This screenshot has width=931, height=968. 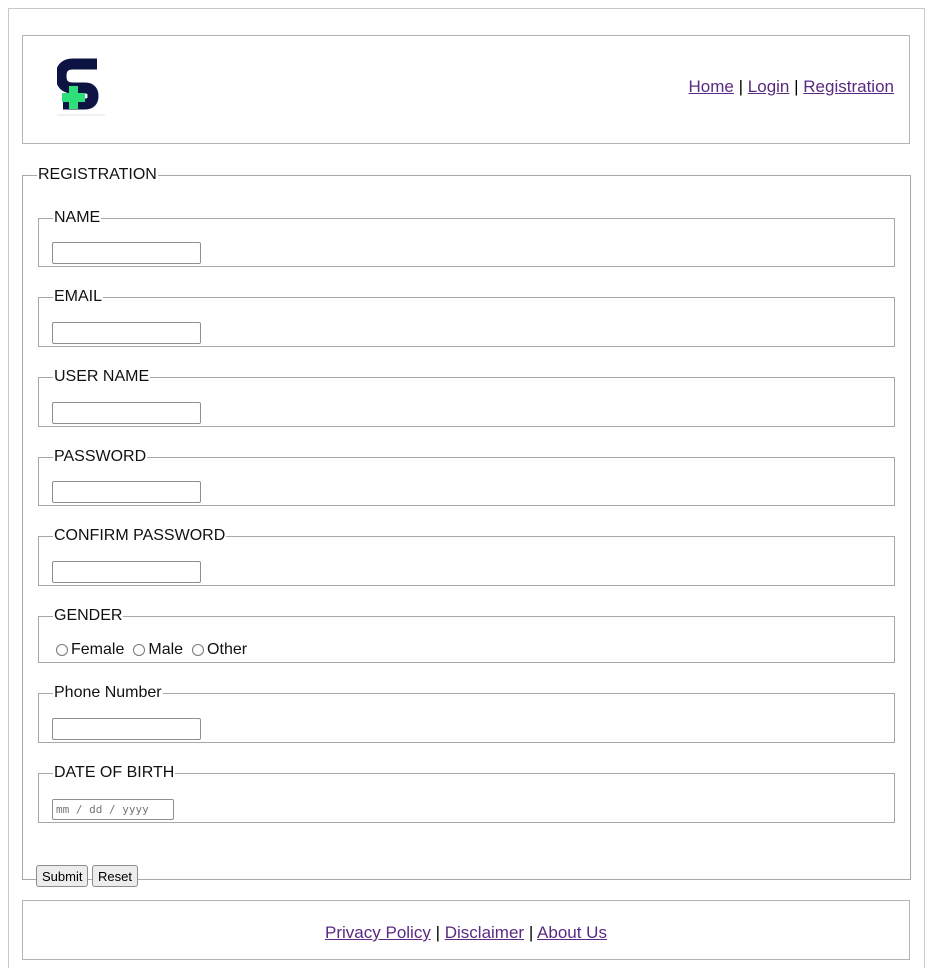 I want to click on footer-links: Privacy Policy | Disclaimer | About Us, so click(x=466, y=933).